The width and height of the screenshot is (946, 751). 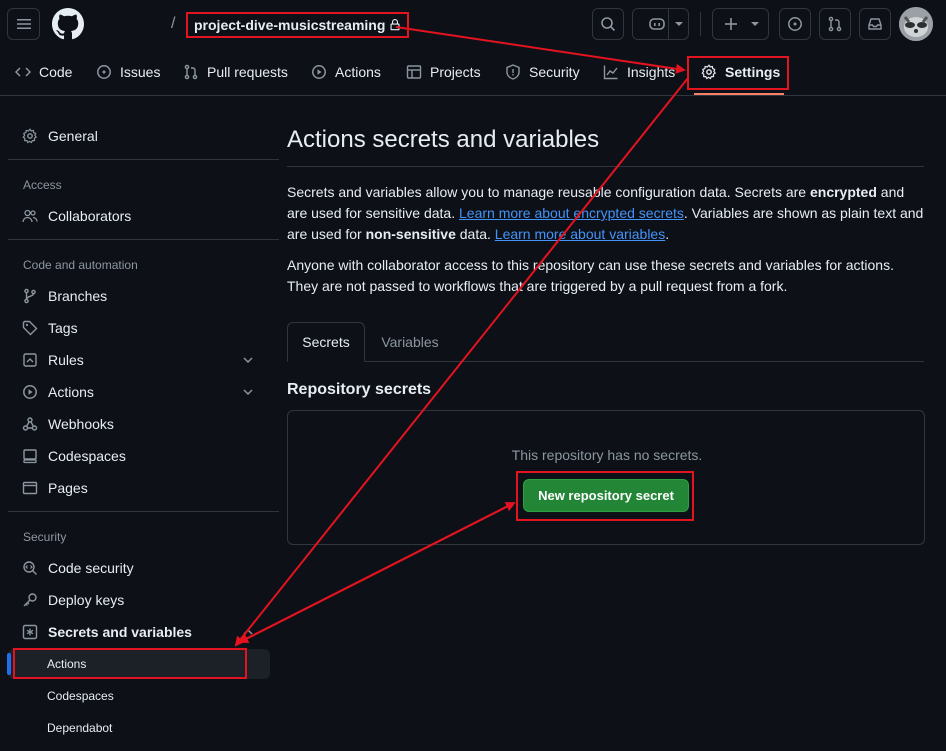 I want to click on sidebar-item-label: Actions, so click(x=71, y=392).